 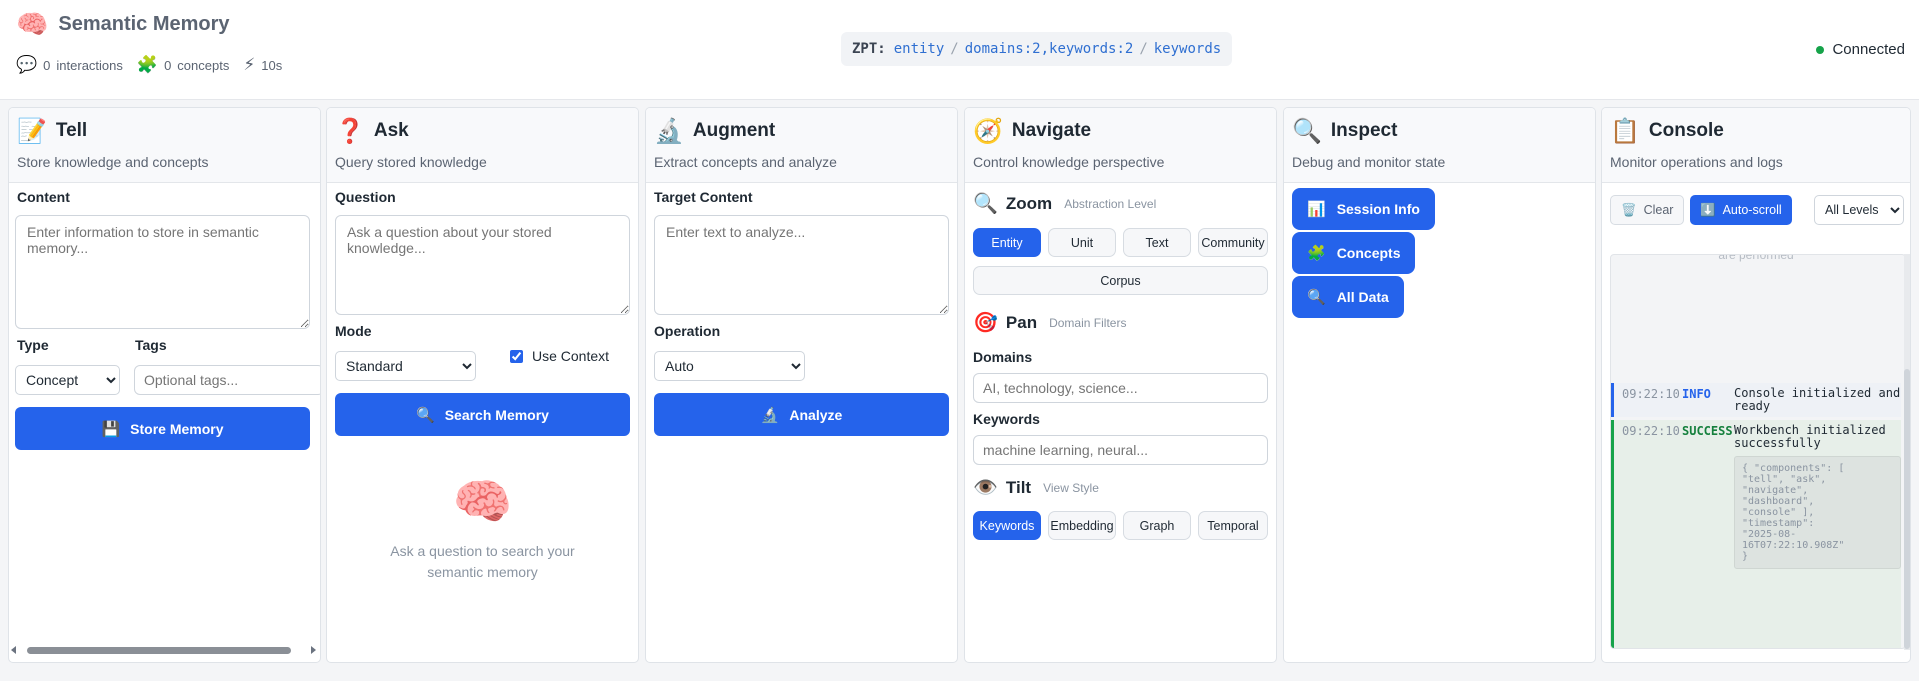 What do you see at coordinates (71, 130) in the screenshot?
I see `tell-title: Tell` at bounding box center [71, 130].